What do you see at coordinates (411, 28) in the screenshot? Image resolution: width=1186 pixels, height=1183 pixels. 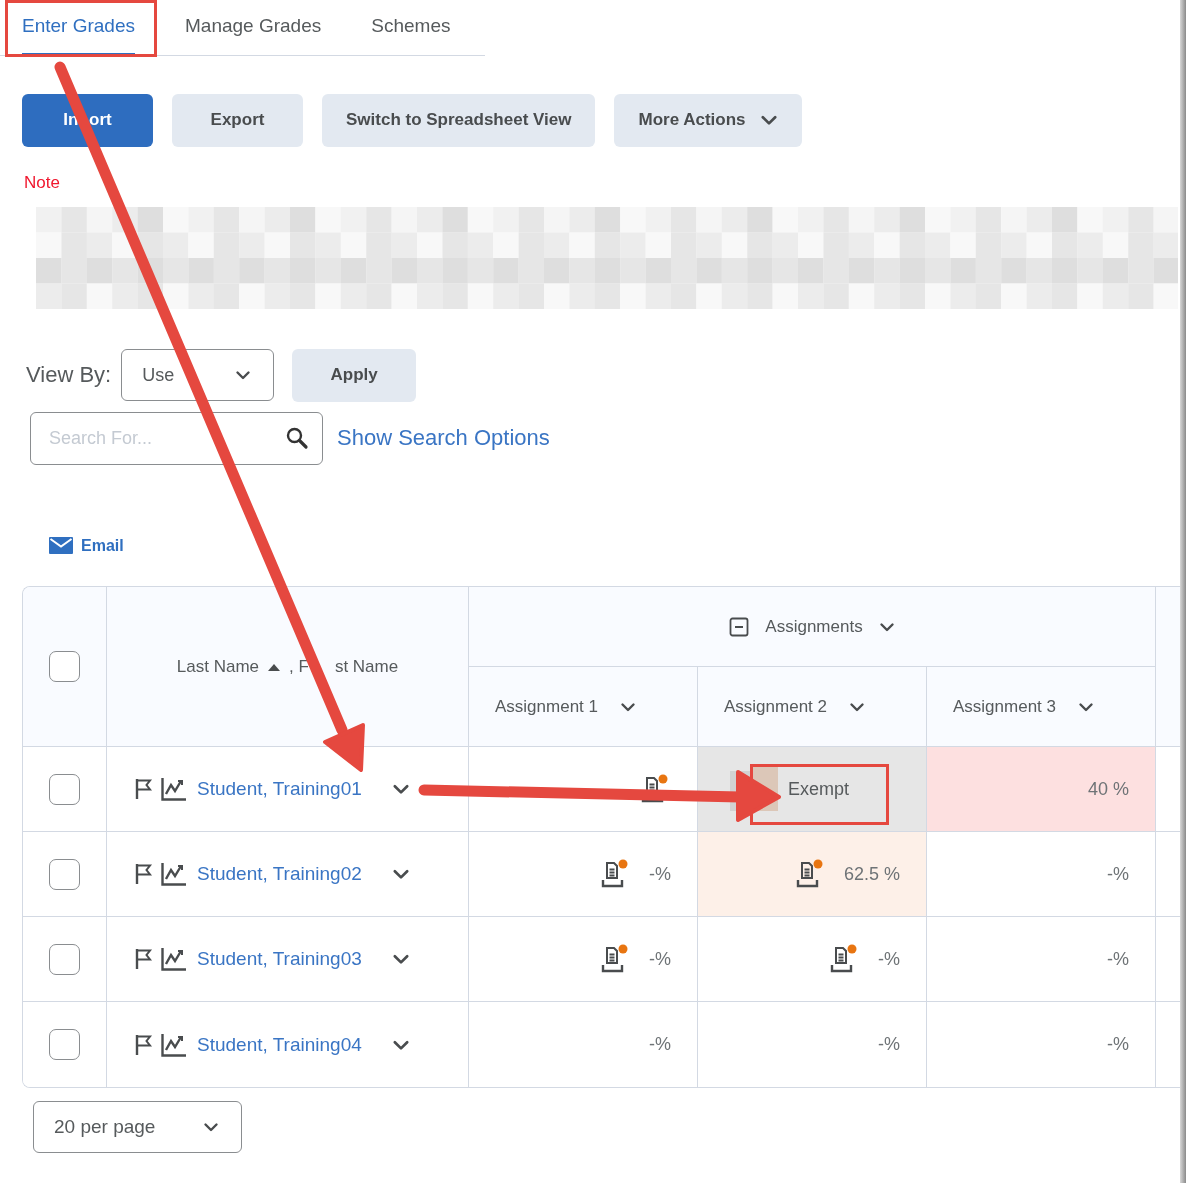 I see `tab: Schemes` at bounding box center [411, 28].